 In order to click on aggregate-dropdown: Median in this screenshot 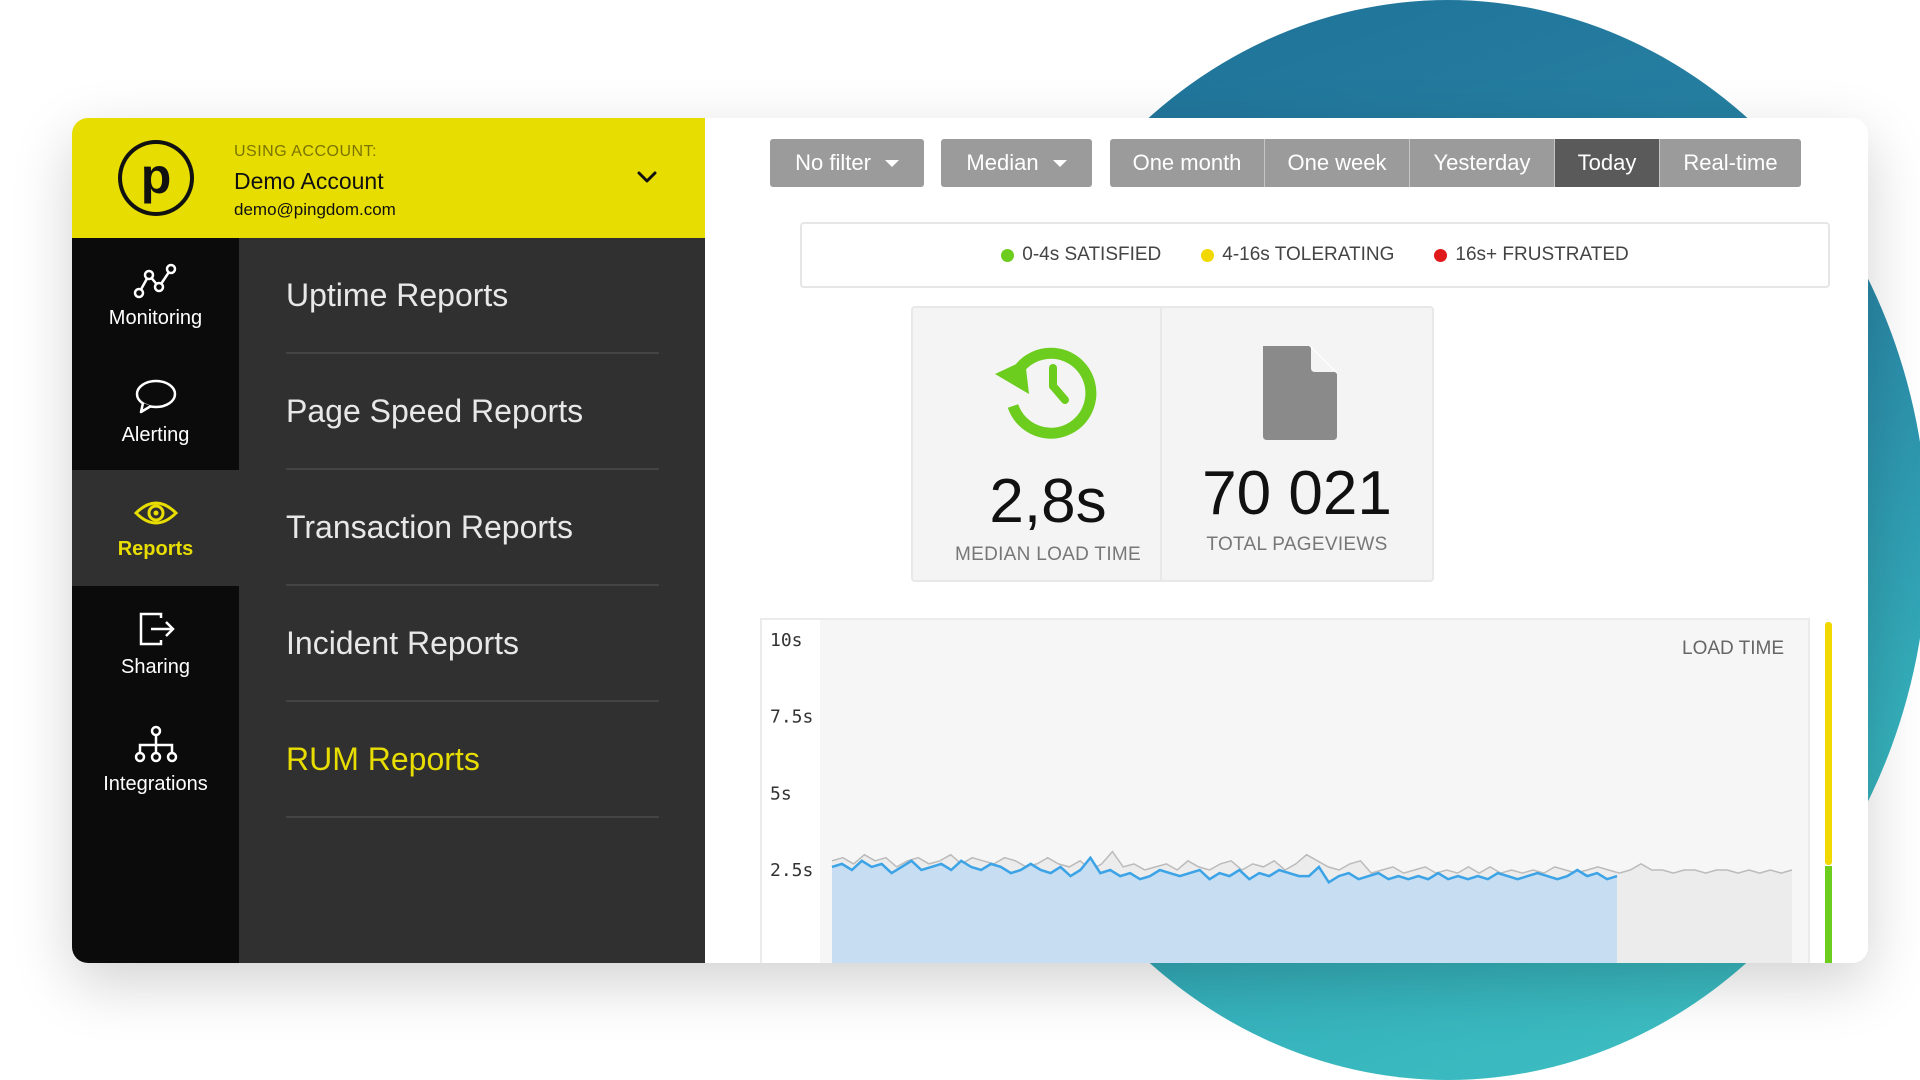, I will do `click(1016, 163)`.